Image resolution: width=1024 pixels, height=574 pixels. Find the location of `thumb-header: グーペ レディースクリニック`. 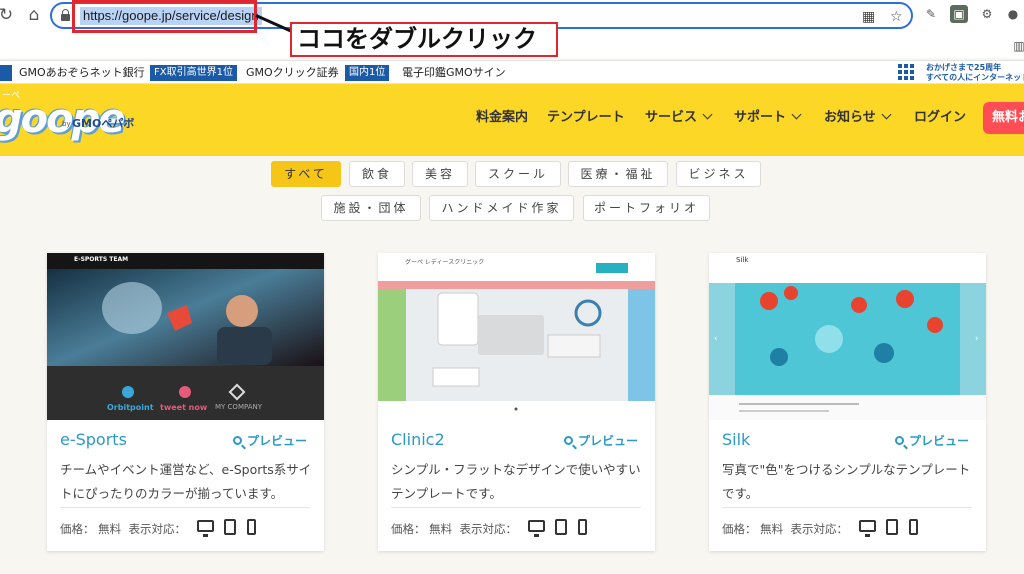

thumb-header: グーペ レディースクリニック is located at coordinates (445, 262).